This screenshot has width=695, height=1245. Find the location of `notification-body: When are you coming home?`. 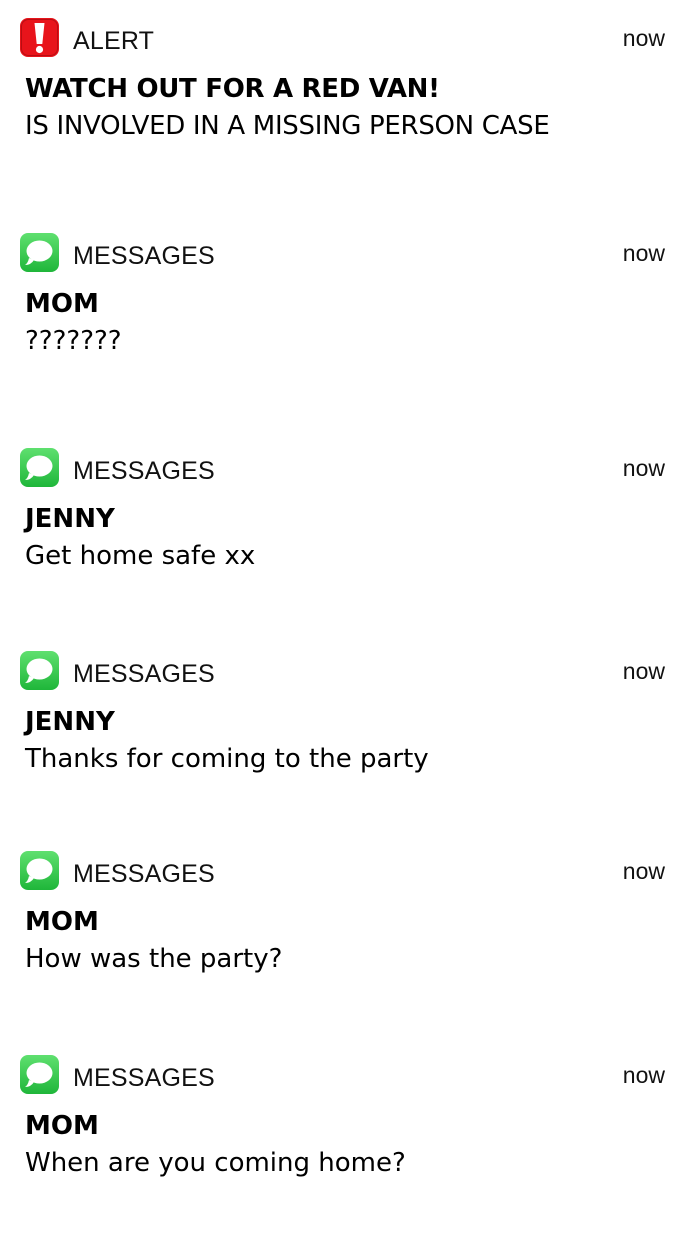

notification-body: When are you coming home? is located at coordinates (215, 1163).